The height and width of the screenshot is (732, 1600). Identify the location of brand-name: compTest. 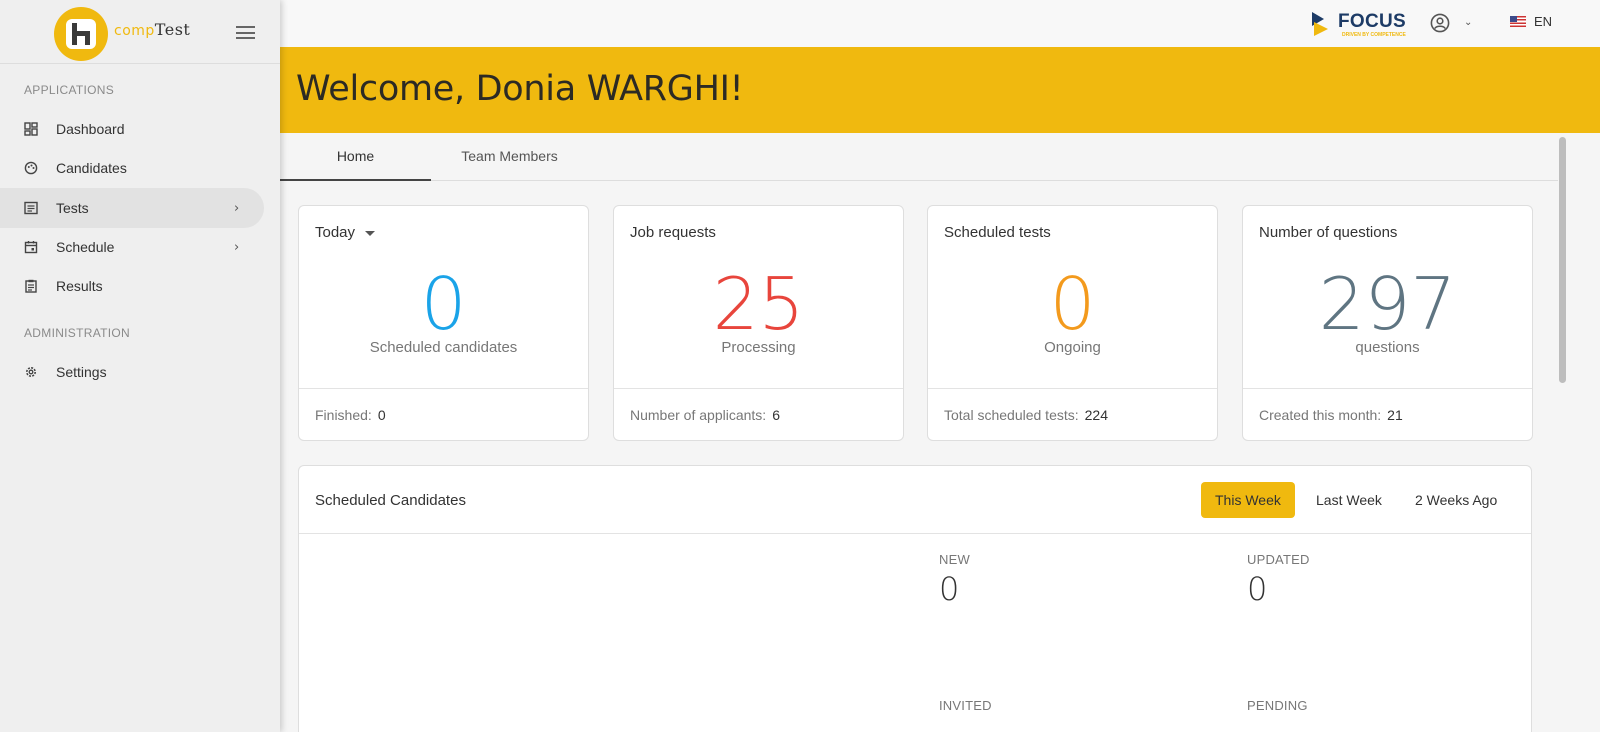
(152, 29).